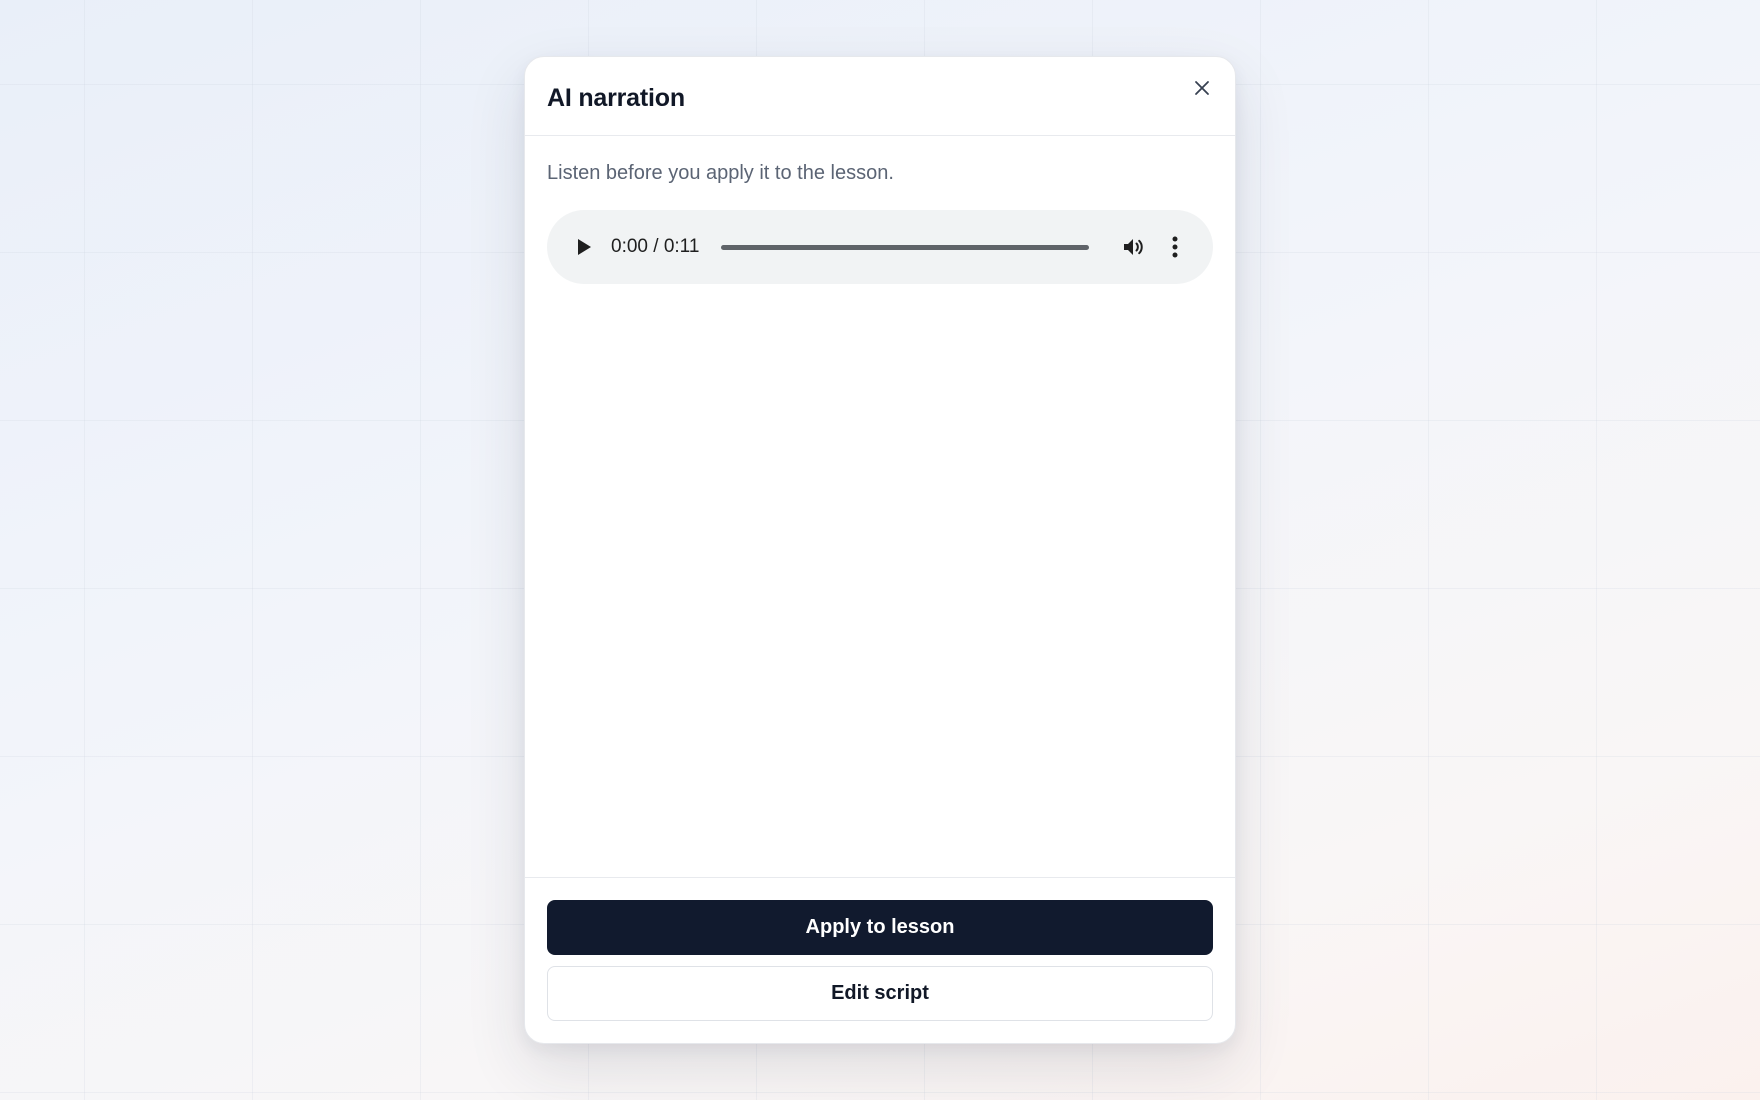 The width and height of the screenshot is (1760, 1100). What do you see at coordinates (880, 993) in the screenshot?
I see `edit-script-button: Edit script` at bounding box center [880, 993].